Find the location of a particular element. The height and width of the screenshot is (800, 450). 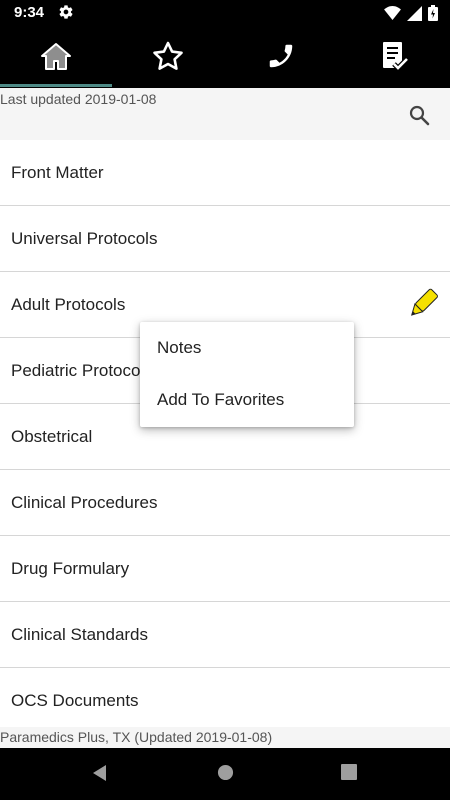

tab-favorites is located at coordinates (168, 56).